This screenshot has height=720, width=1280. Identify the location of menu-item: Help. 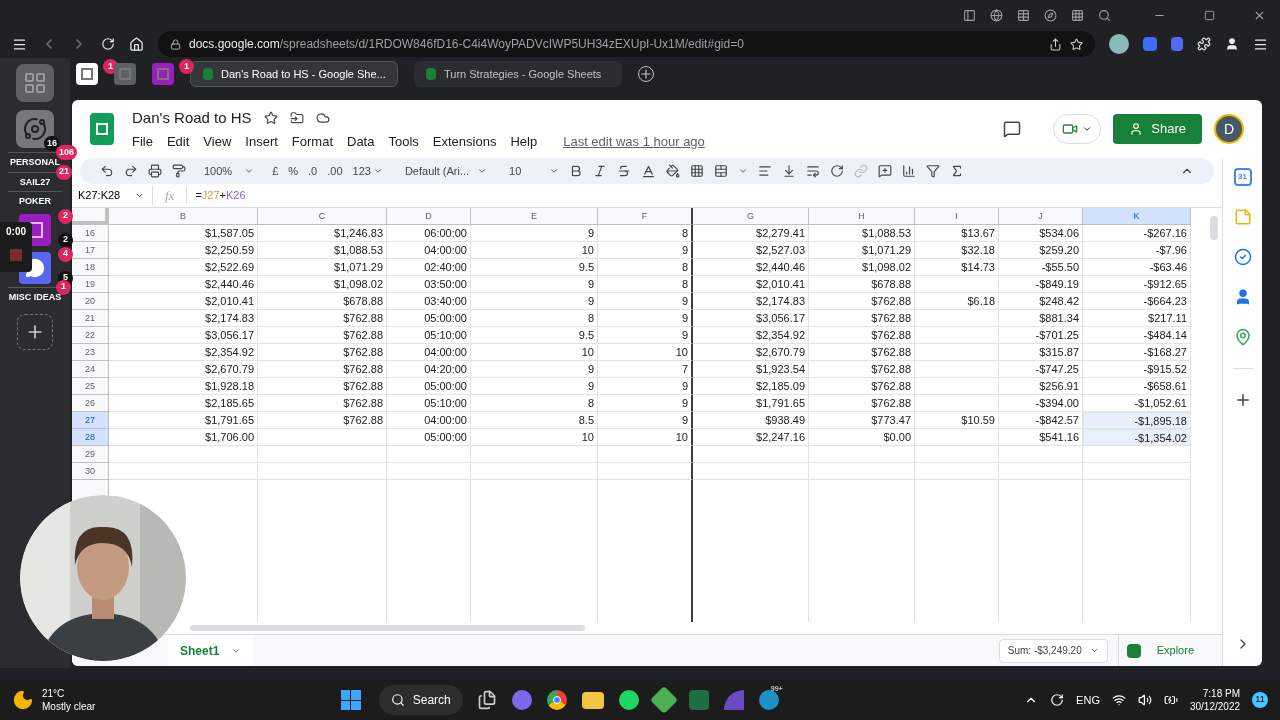
(524, 142).